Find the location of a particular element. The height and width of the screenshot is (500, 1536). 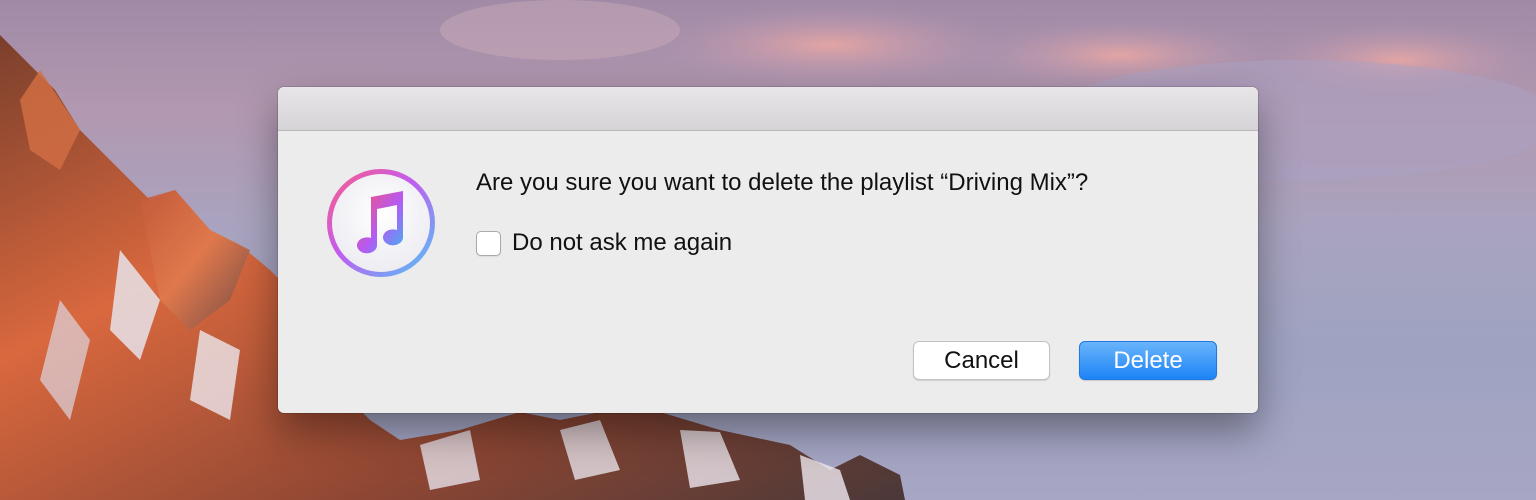

do-not-ask-again-option: Do not ask me again is located at coordinates (604, 243).